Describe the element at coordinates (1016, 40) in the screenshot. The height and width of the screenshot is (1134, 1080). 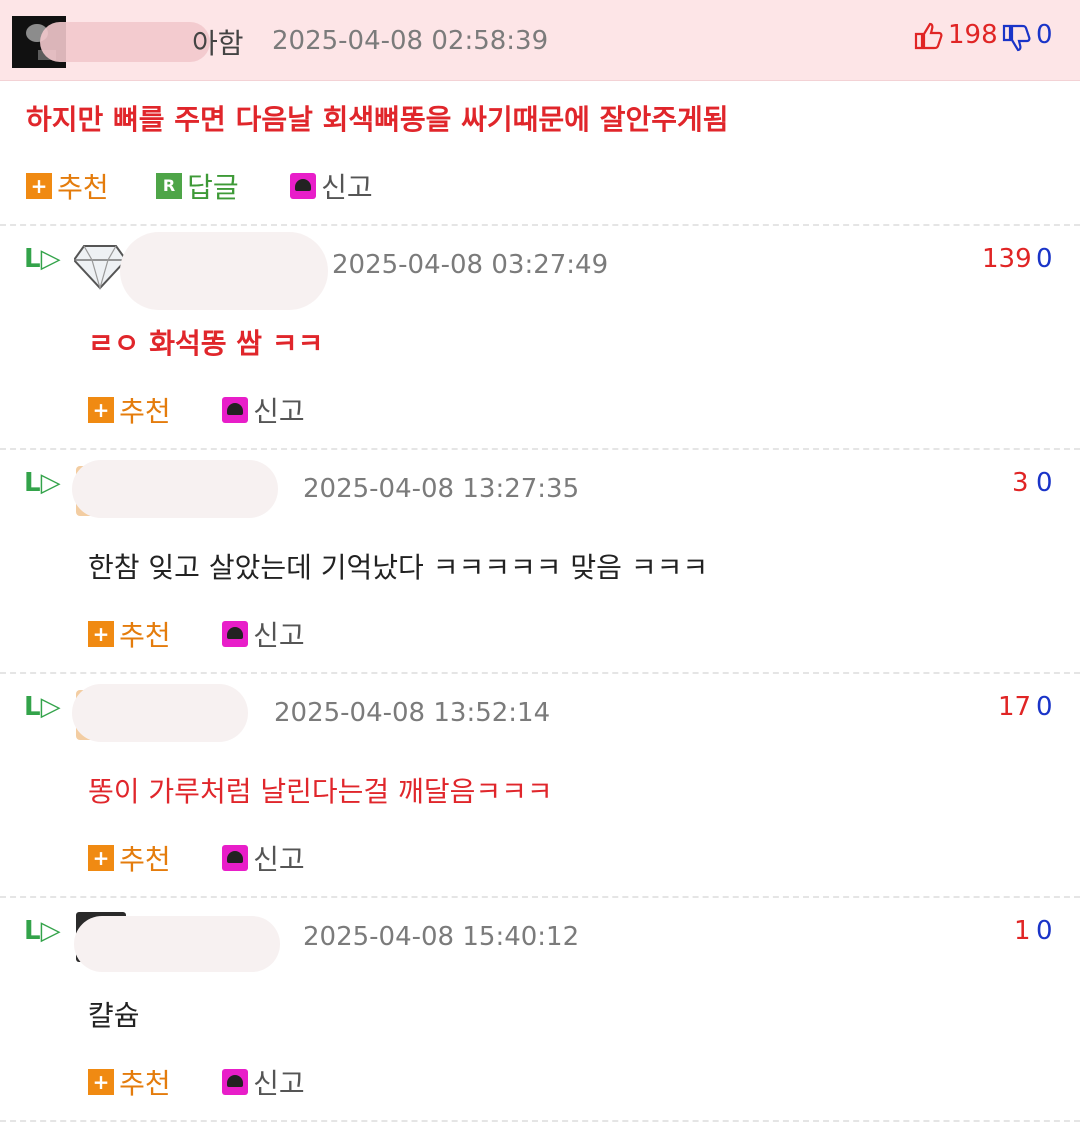
I see `thumbs-down-icon` at that location.